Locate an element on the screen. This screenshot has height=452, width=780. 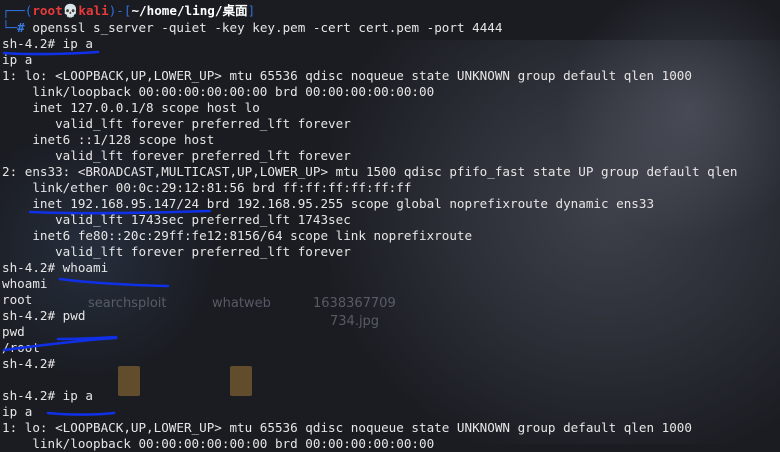
terminal-line: sh-4.2# is located at coordinates (29, 363).